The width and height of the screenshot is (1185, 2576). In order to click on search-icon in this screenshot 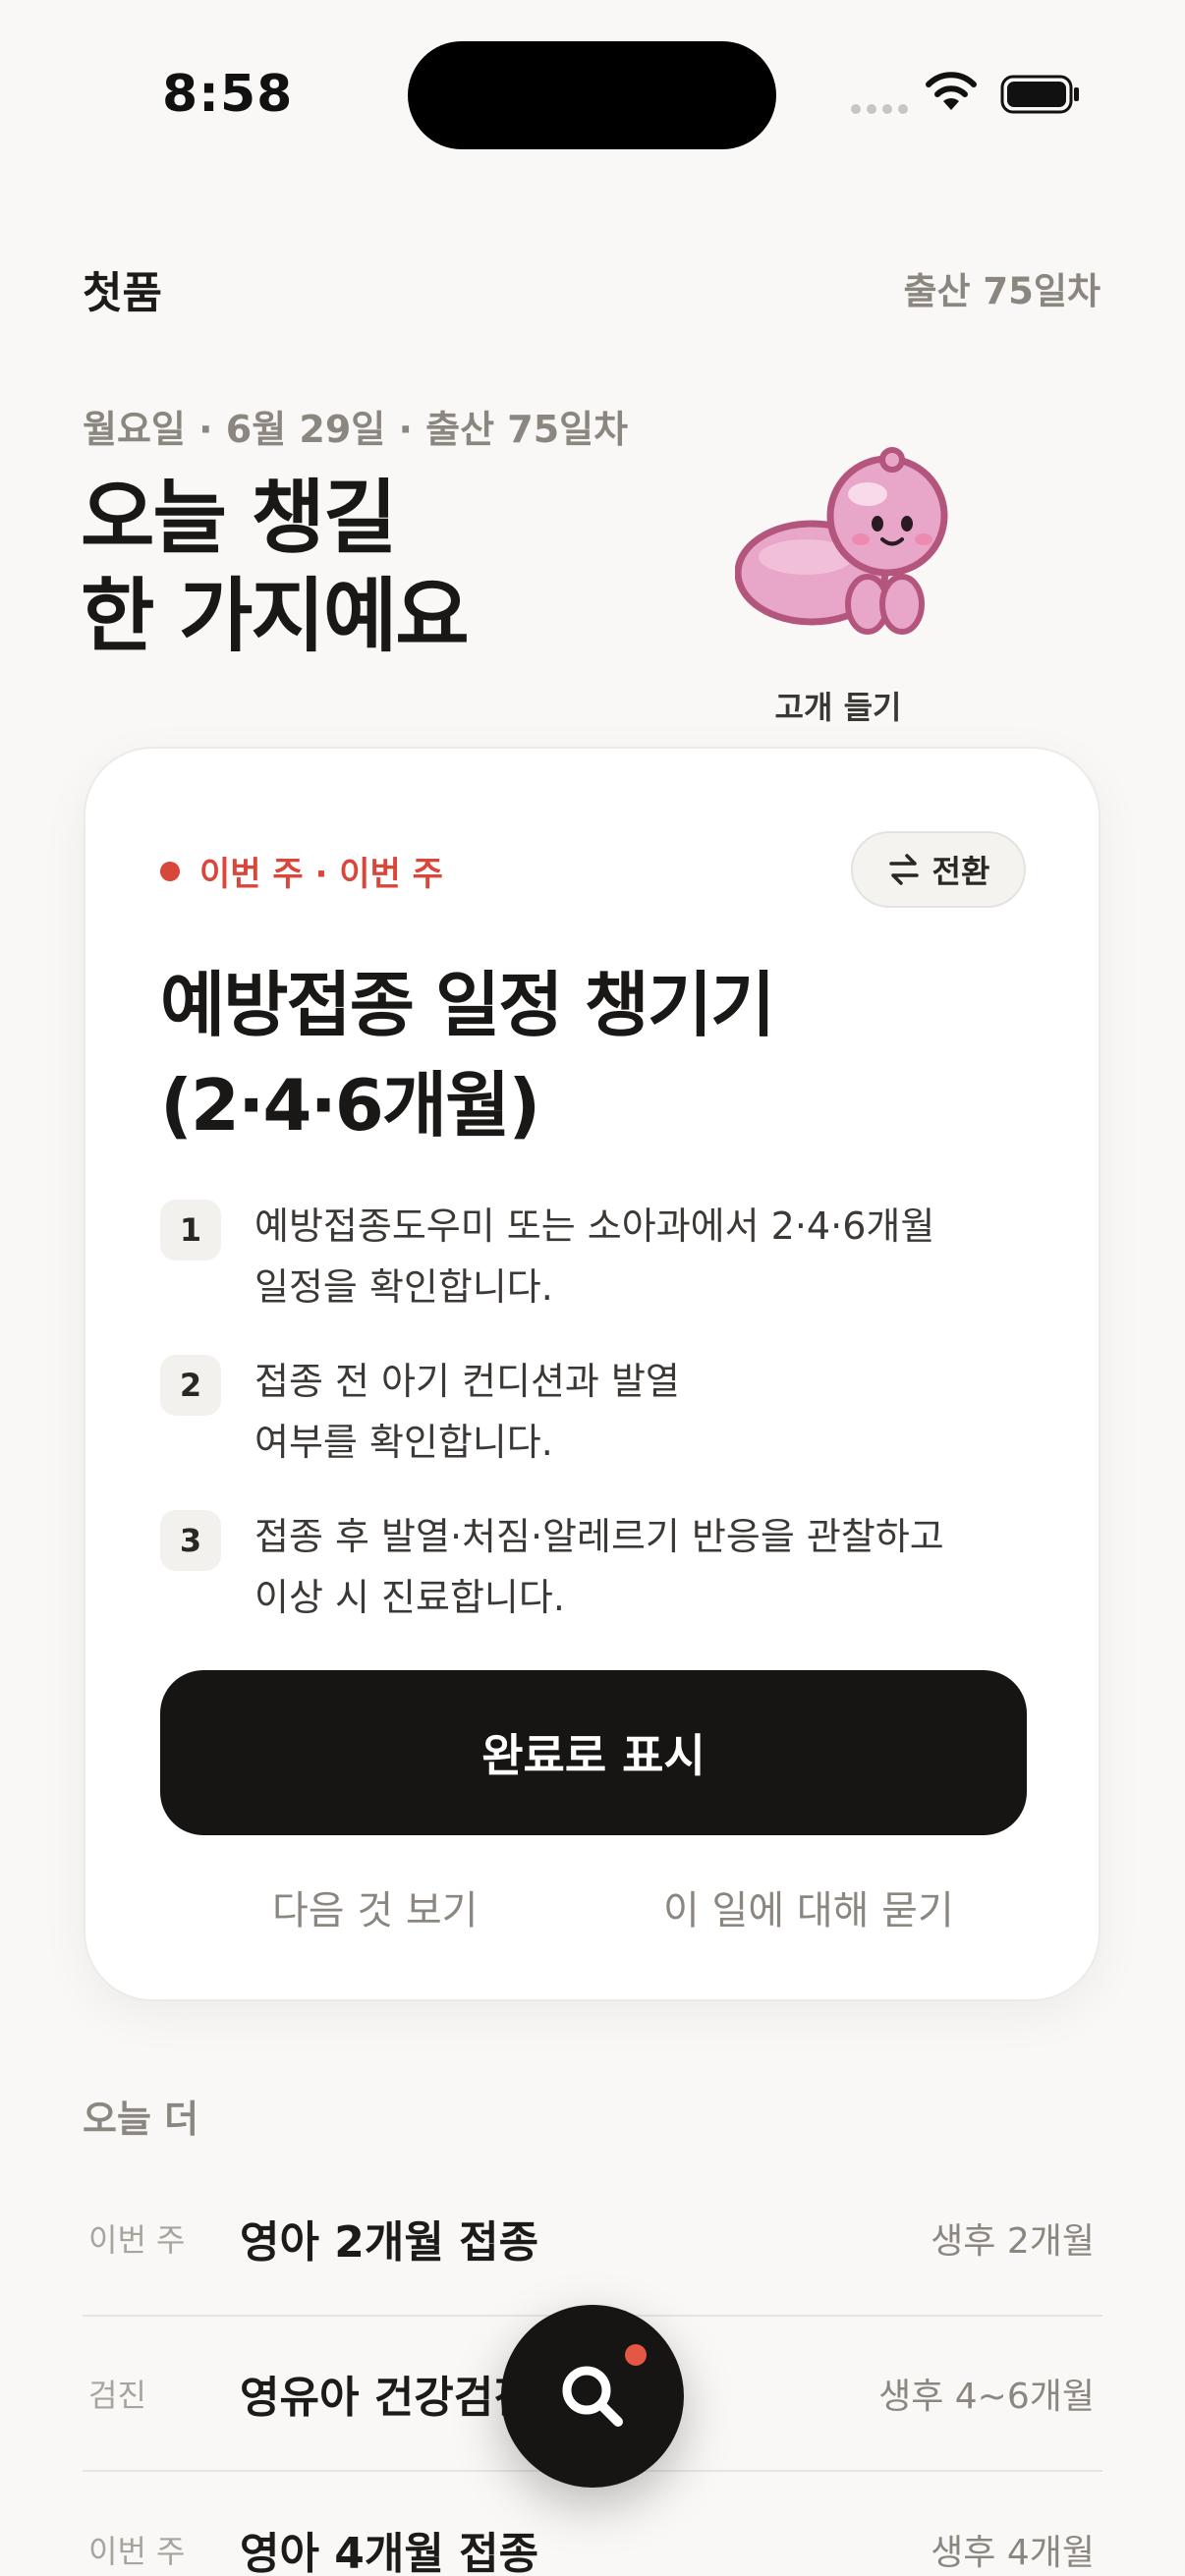, I will do `click(592, 2396)`.